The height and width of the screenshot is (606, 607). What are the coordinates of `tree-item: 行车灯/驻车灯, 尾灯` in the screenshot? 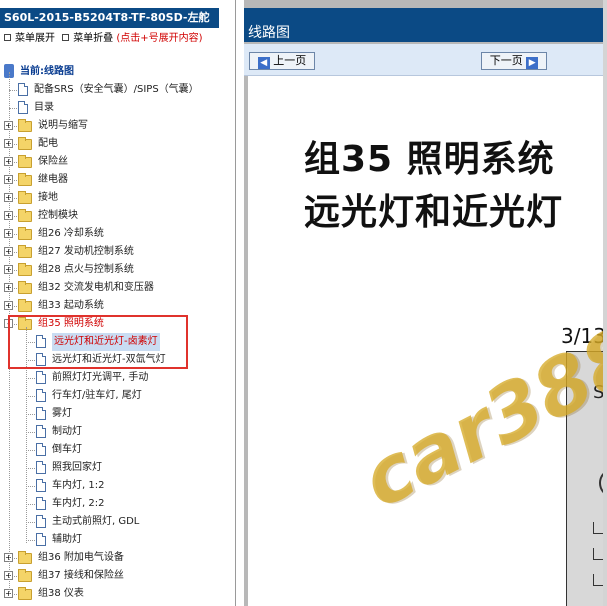 It's located at (117, 396).